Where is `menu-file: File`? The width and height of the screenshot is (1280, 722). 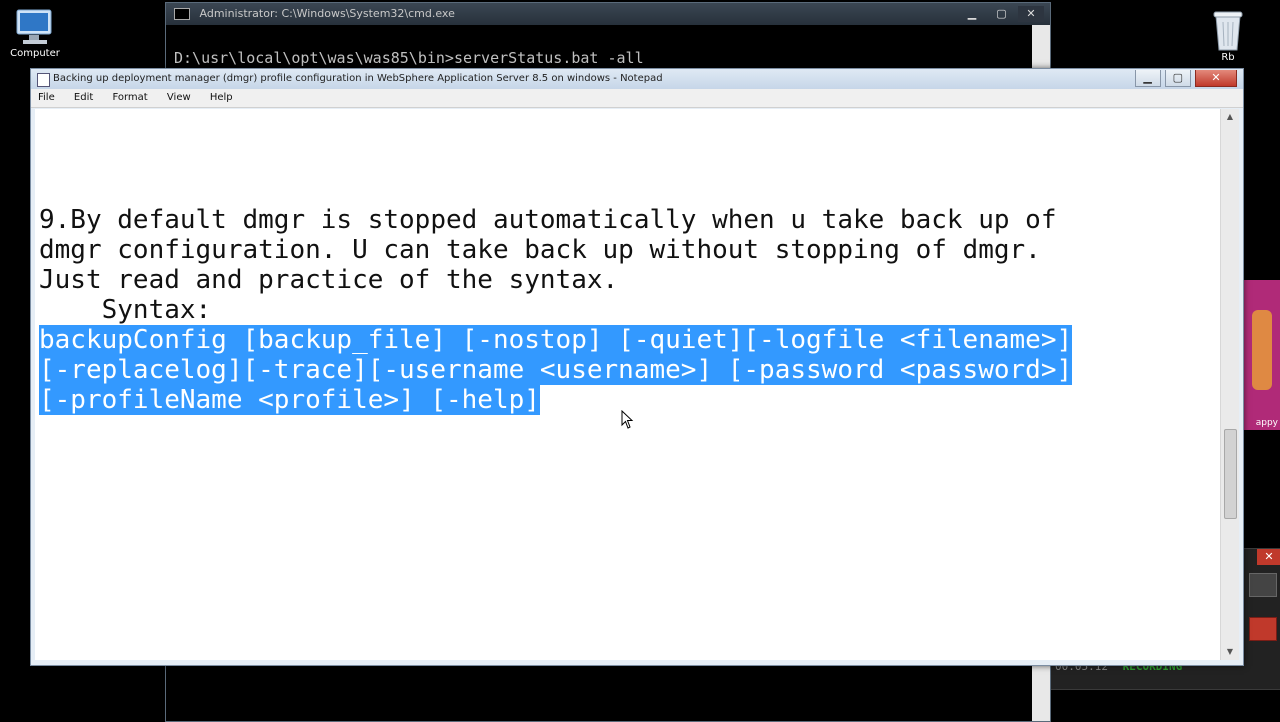 menu-file: File is located at coordinates (46, 98).